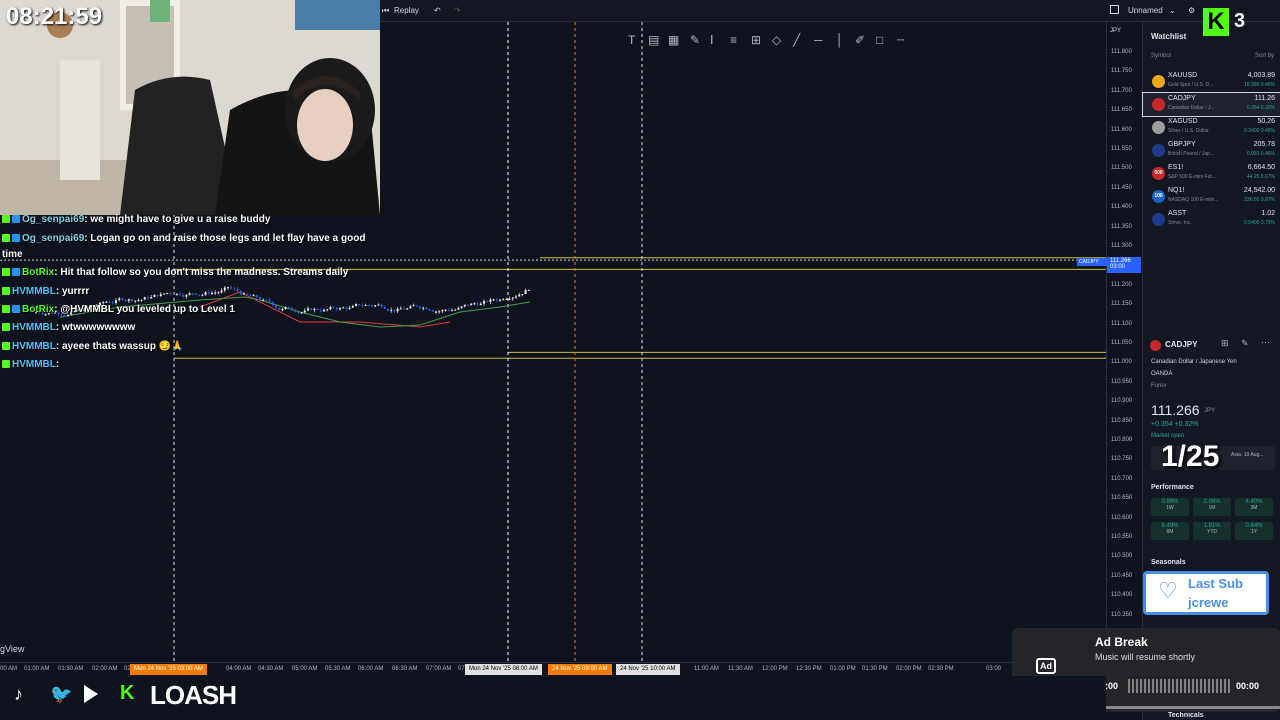  Describe the element at coordinates (1114, 9) in the screenshot. I see `layout-icon` at that location.